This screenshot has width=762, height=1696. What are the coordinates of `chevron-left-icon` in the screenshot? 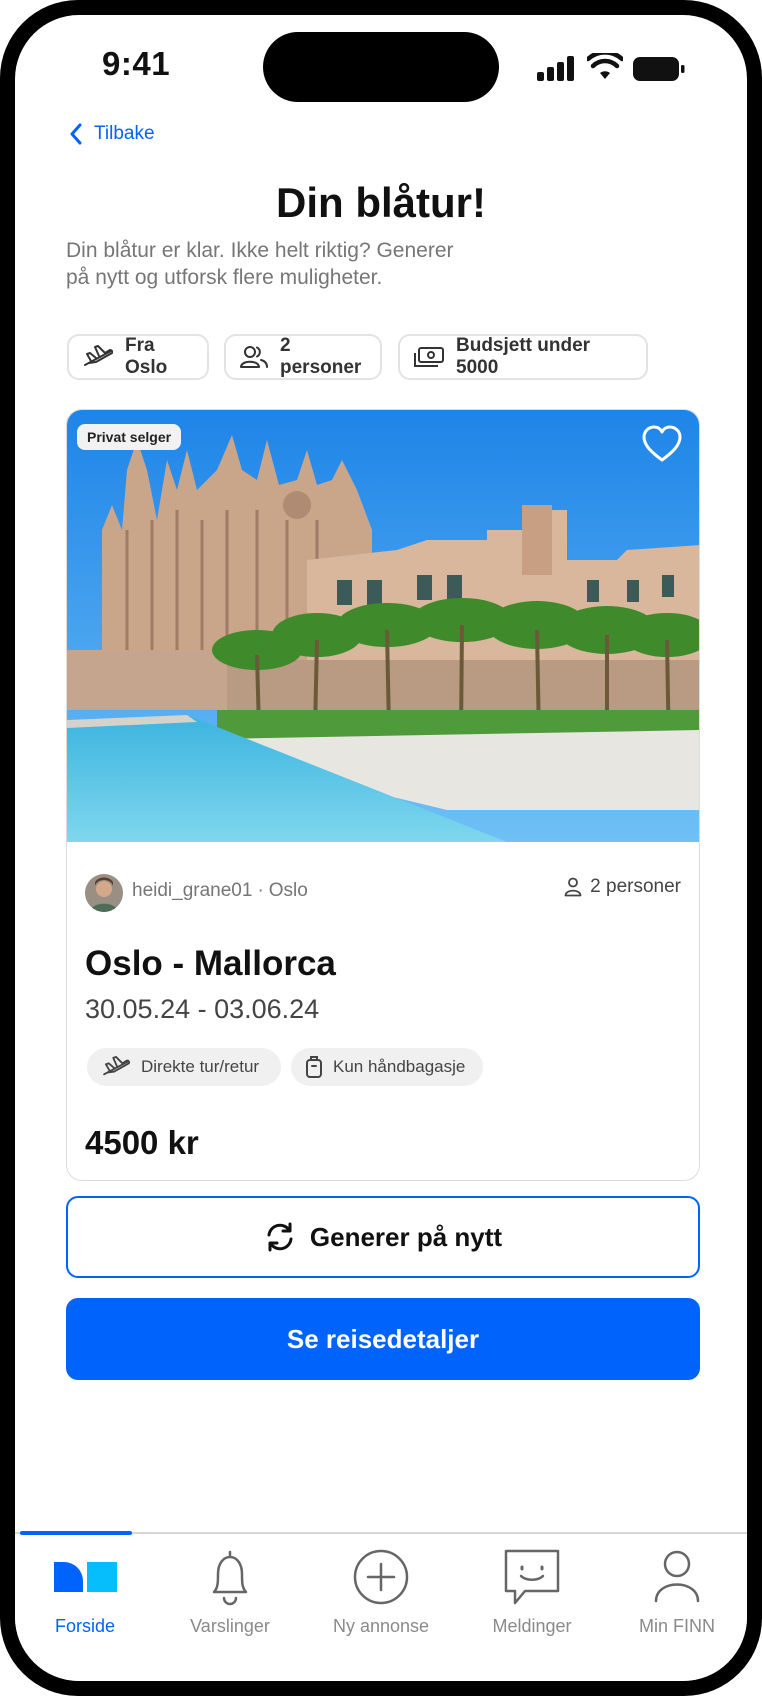 It's located at (76, 134).